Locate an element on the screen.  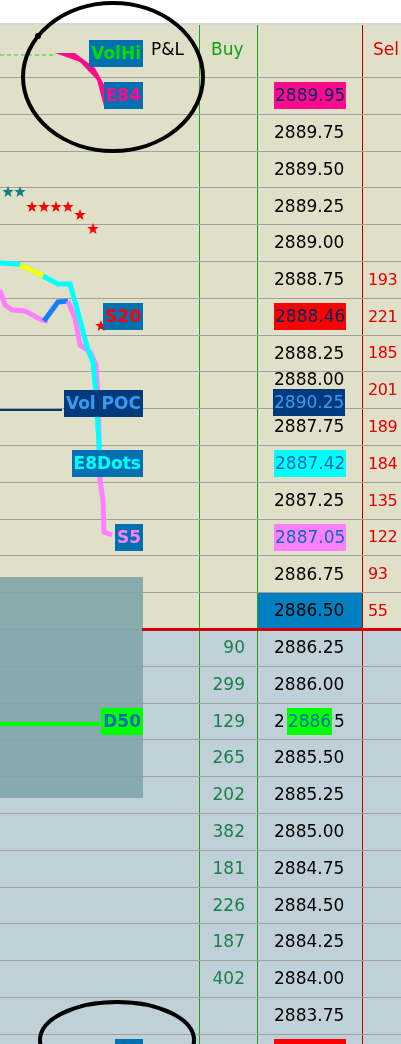
marker-price: 2890.25 is located at coordinates (309, 403).